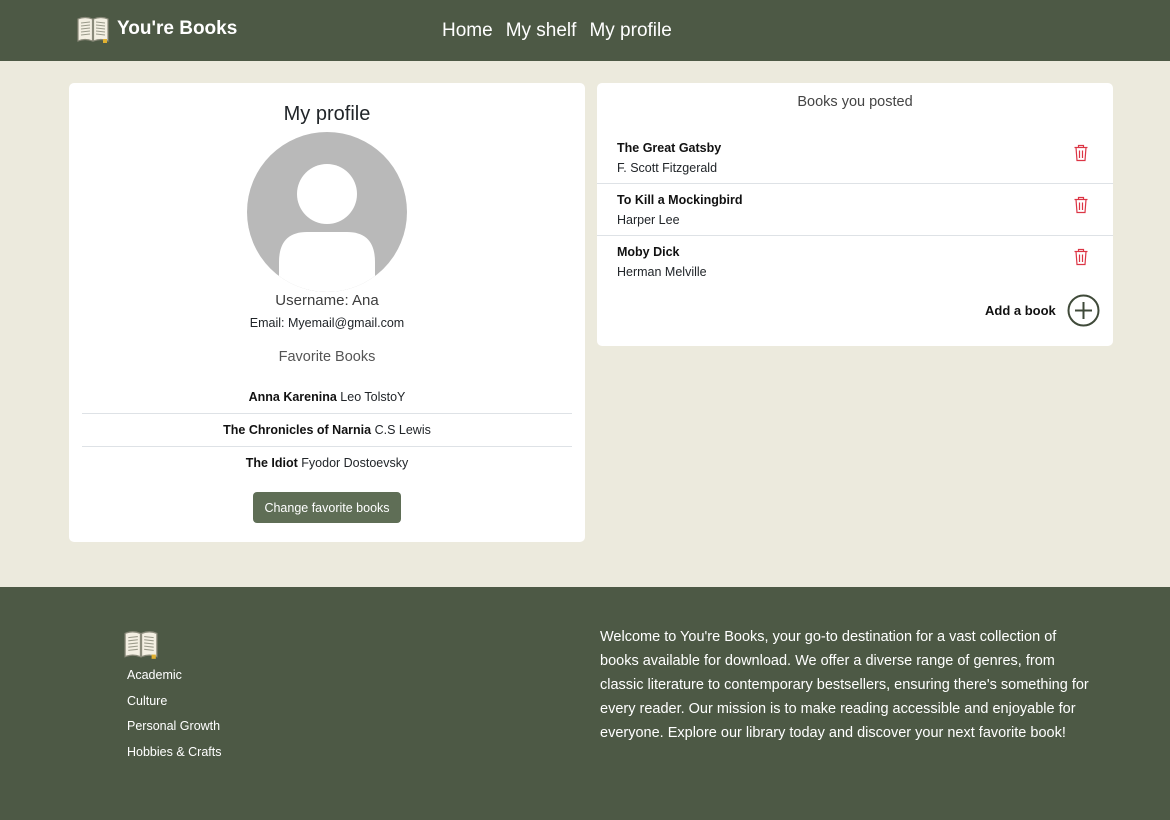 This screenshot has height=820, width=1170. Describe the element at coordinates (355, 463) in the screenshot. I see `favorite-book-author: Fyodor Dostoevsky` at that location.